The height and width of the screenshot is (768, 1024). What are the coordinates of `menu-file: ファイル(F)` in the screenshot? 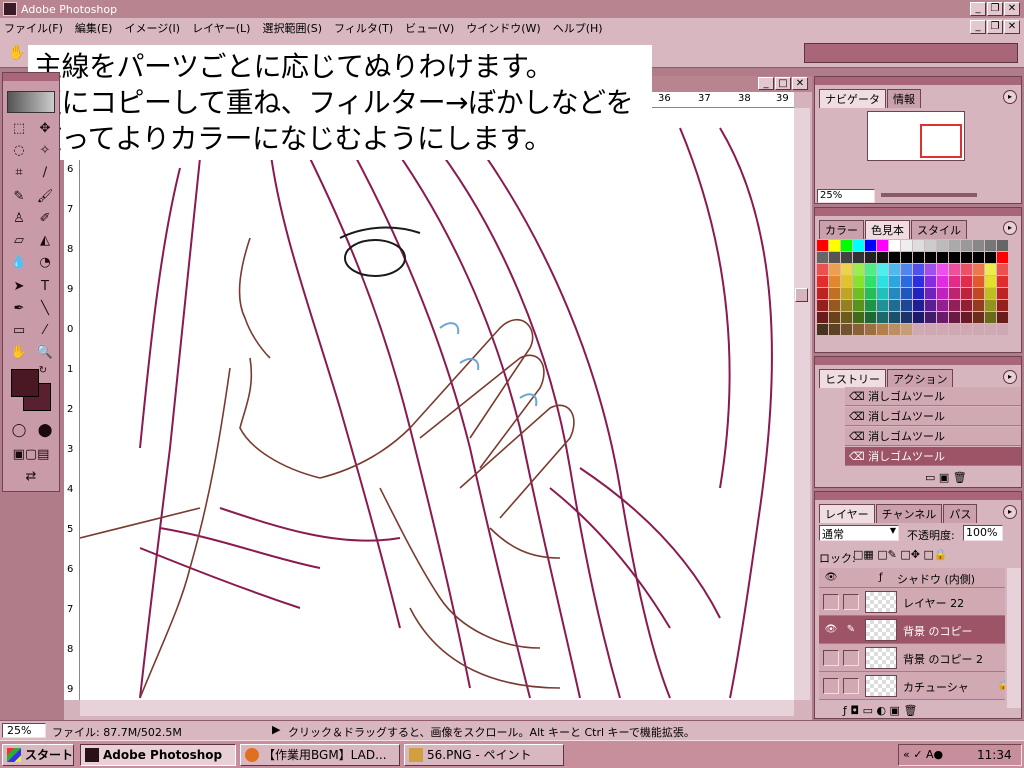 It's located at (33, 28).